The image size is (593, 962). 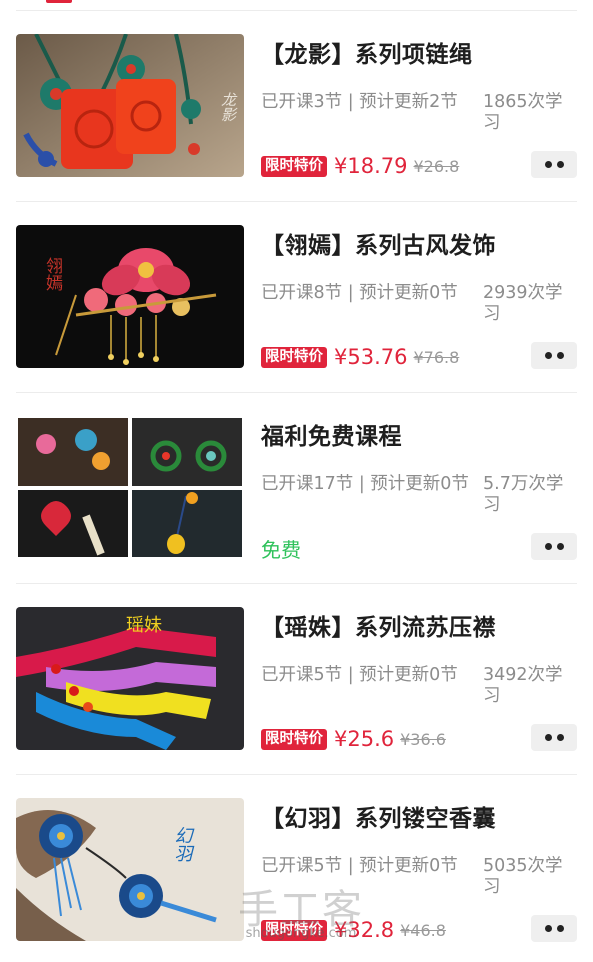 What do you see at coordinates (417, 305) in the screenshot?
I see `course-meta: 已开课8节 | 预计更新0节 2939次学习` at bounding box center [417, 305].